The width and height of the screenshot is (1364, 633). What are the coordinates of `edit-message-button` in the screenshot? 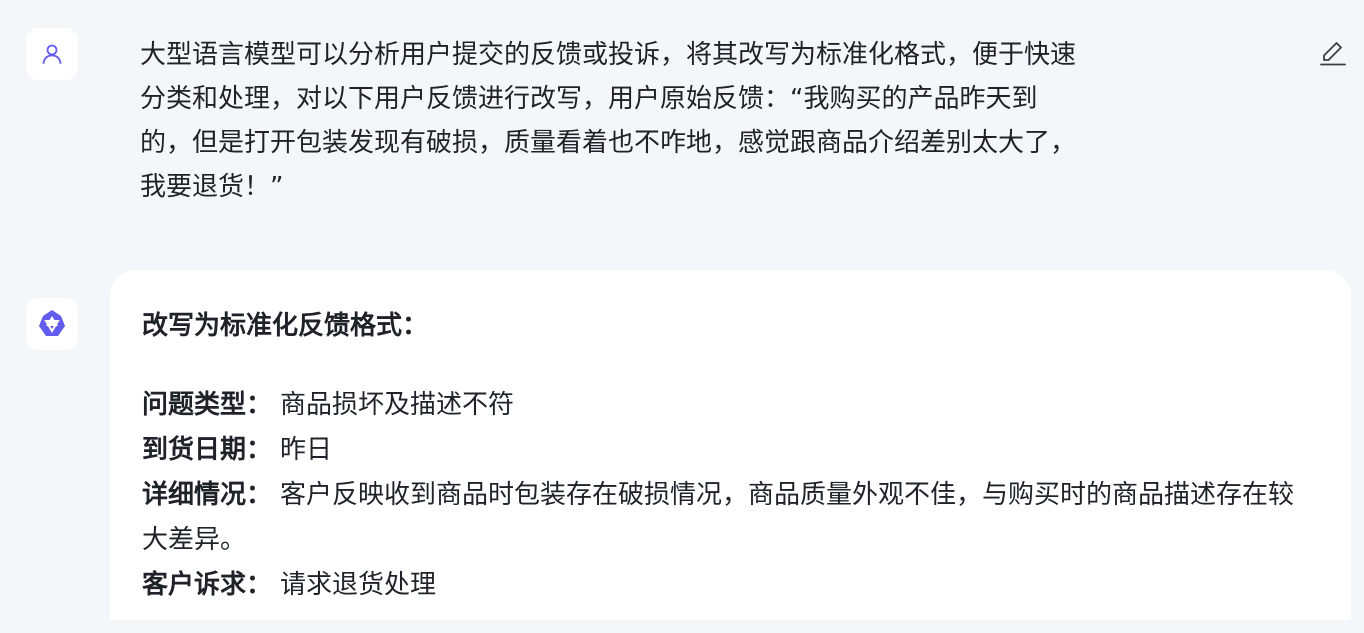 It's located at (1333, 53).